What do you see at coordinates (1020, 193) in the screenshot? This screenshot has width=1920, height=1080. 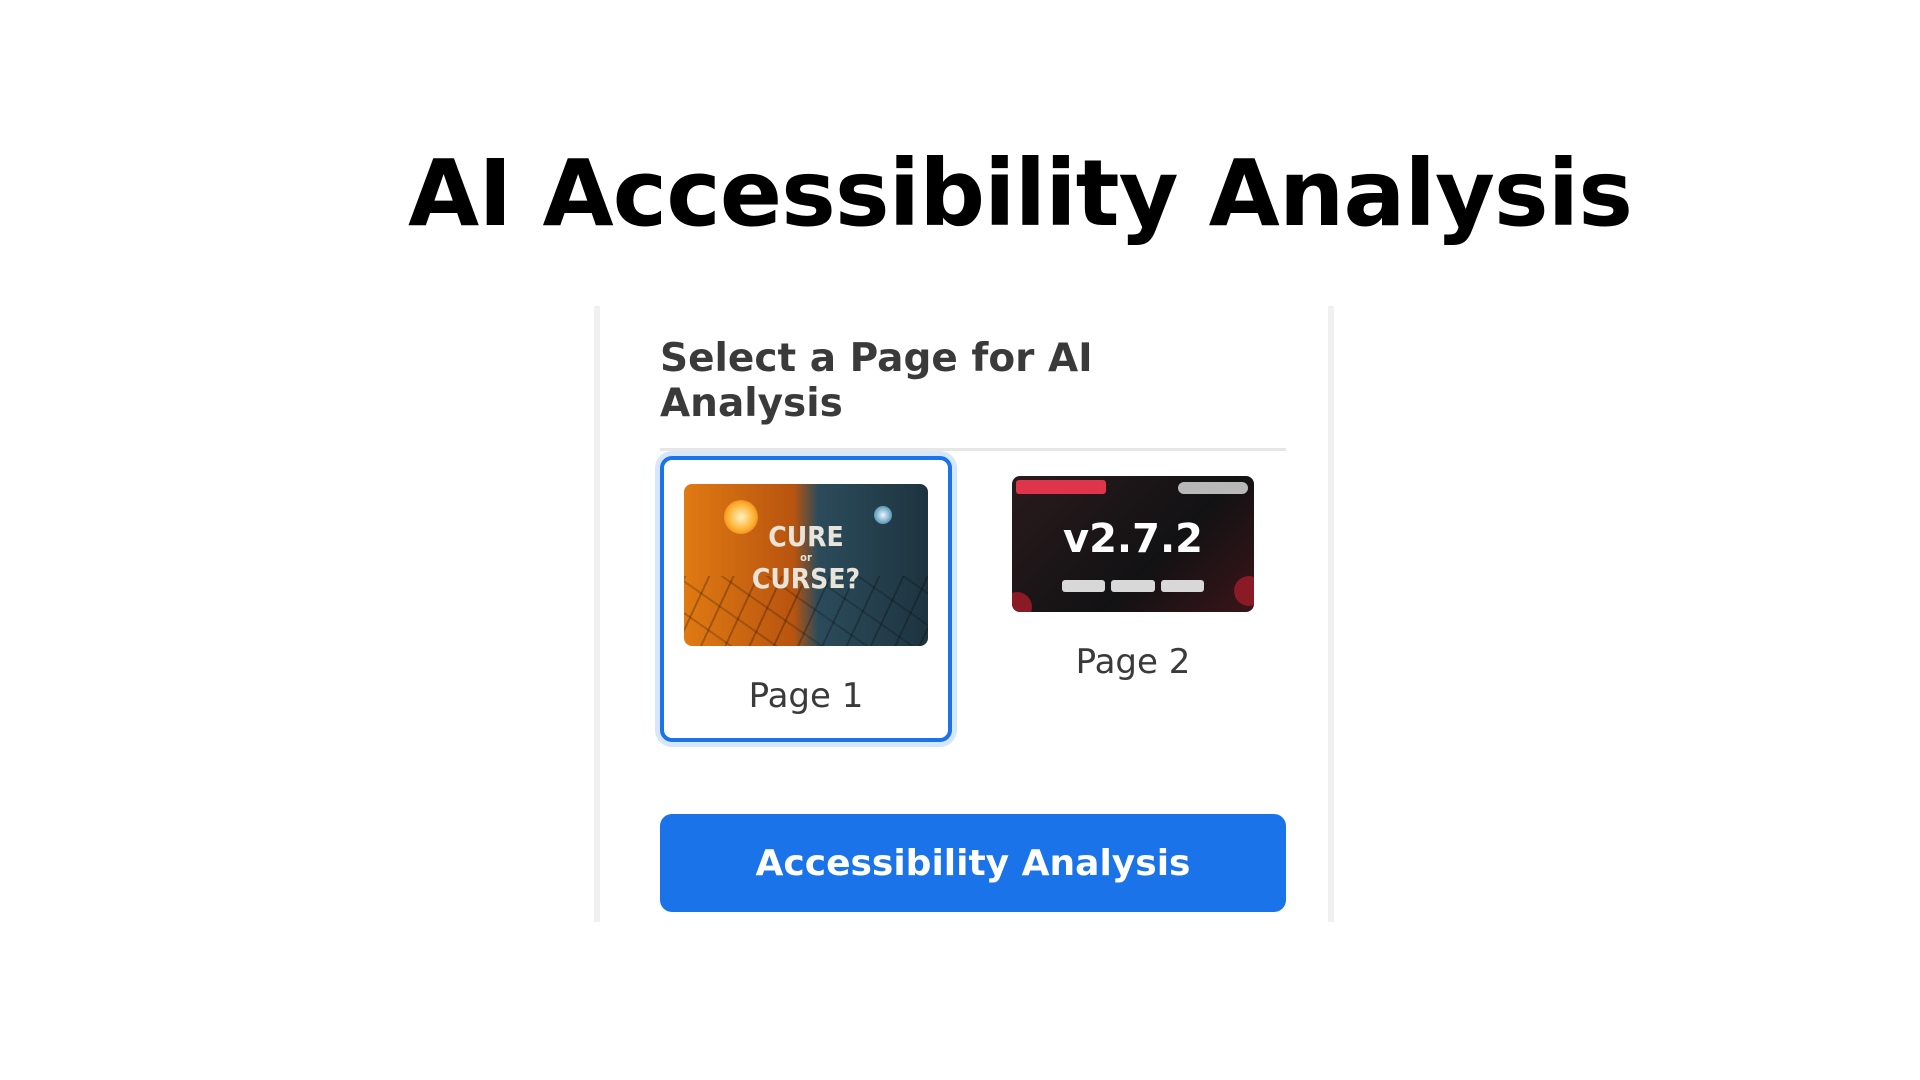 I see `page-title: AI Accessibility Analysis` at bounding box center [1020, 193].